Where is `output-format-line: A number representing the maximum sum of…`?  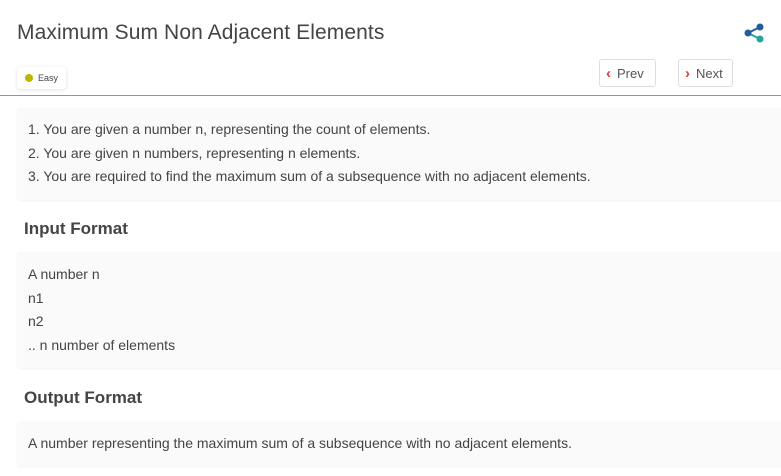 output-format-line: A number representing the maximum sum of… is located at coordinates (300, 443).